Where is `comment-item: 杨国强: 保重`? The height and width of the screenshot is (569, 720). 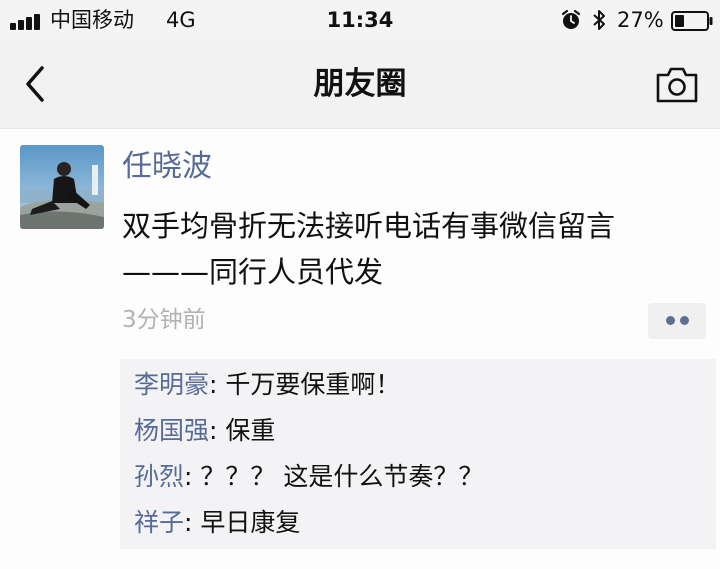 comment-item: 杨国强: 保重 is located at coordinates (204, 431).